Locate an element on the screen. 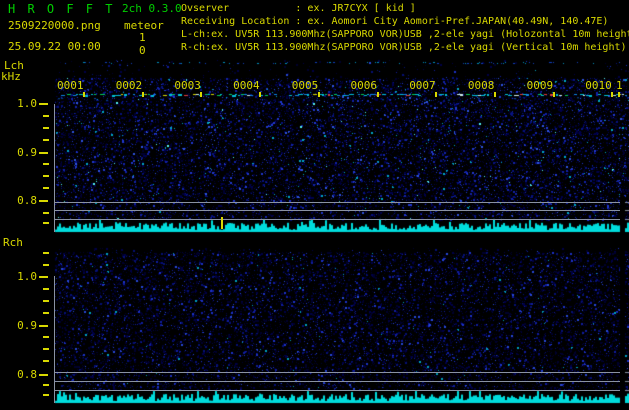 Image resolution: width=629 pixels, height=410 pixels. time-label: 0005 is located at coordinates (305, 85).